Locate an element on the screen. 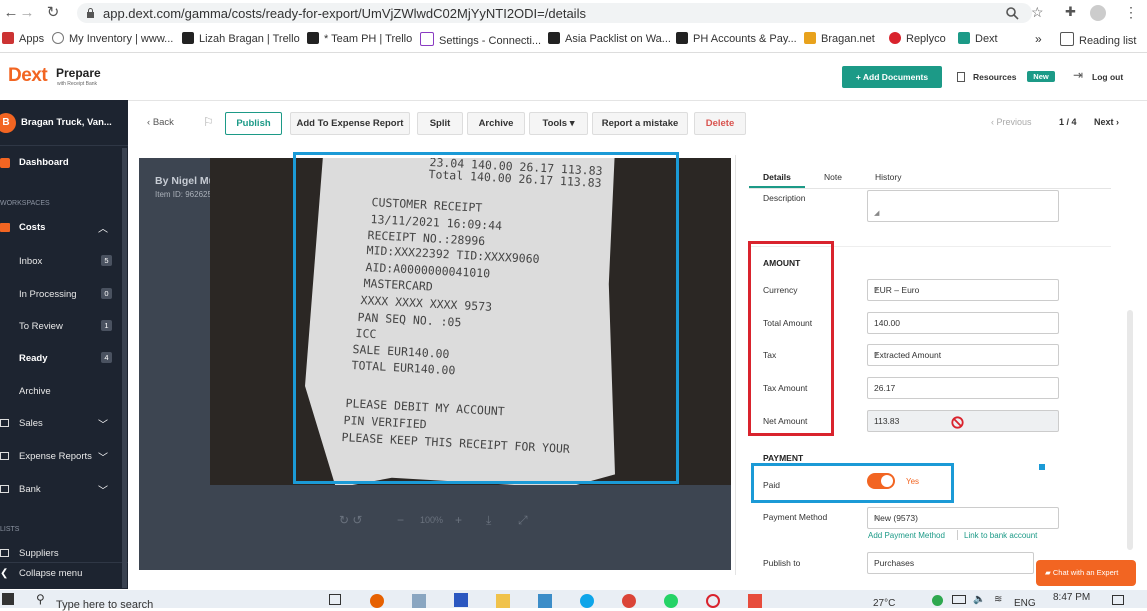 The width and height of the screenshot is (1147, 611). archive-button: Archive is located at coordinates (496, 123).